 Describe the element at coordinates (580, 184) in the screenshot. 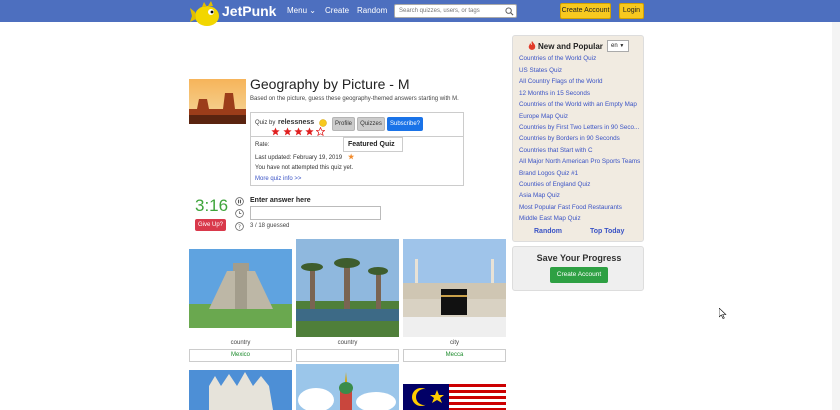

I see `popular-quiz-link: Counties of England Quiz` at that location.